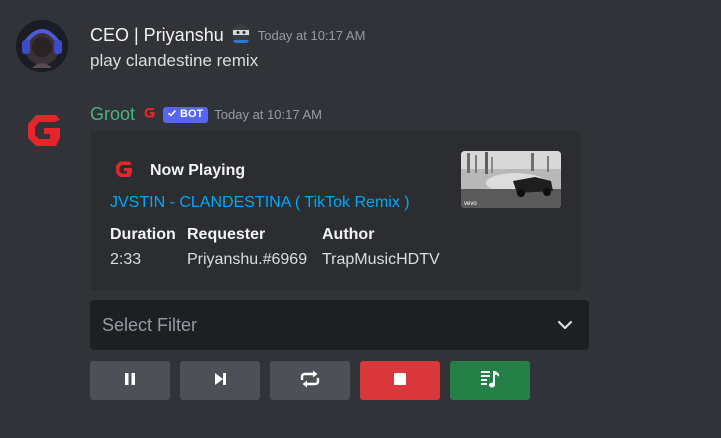 The image size is (721, 438). What do you see at coordinates (174, 60) in the screenshot?
I see `message-content: play clandestine remix` at bounding box center [174, 60].